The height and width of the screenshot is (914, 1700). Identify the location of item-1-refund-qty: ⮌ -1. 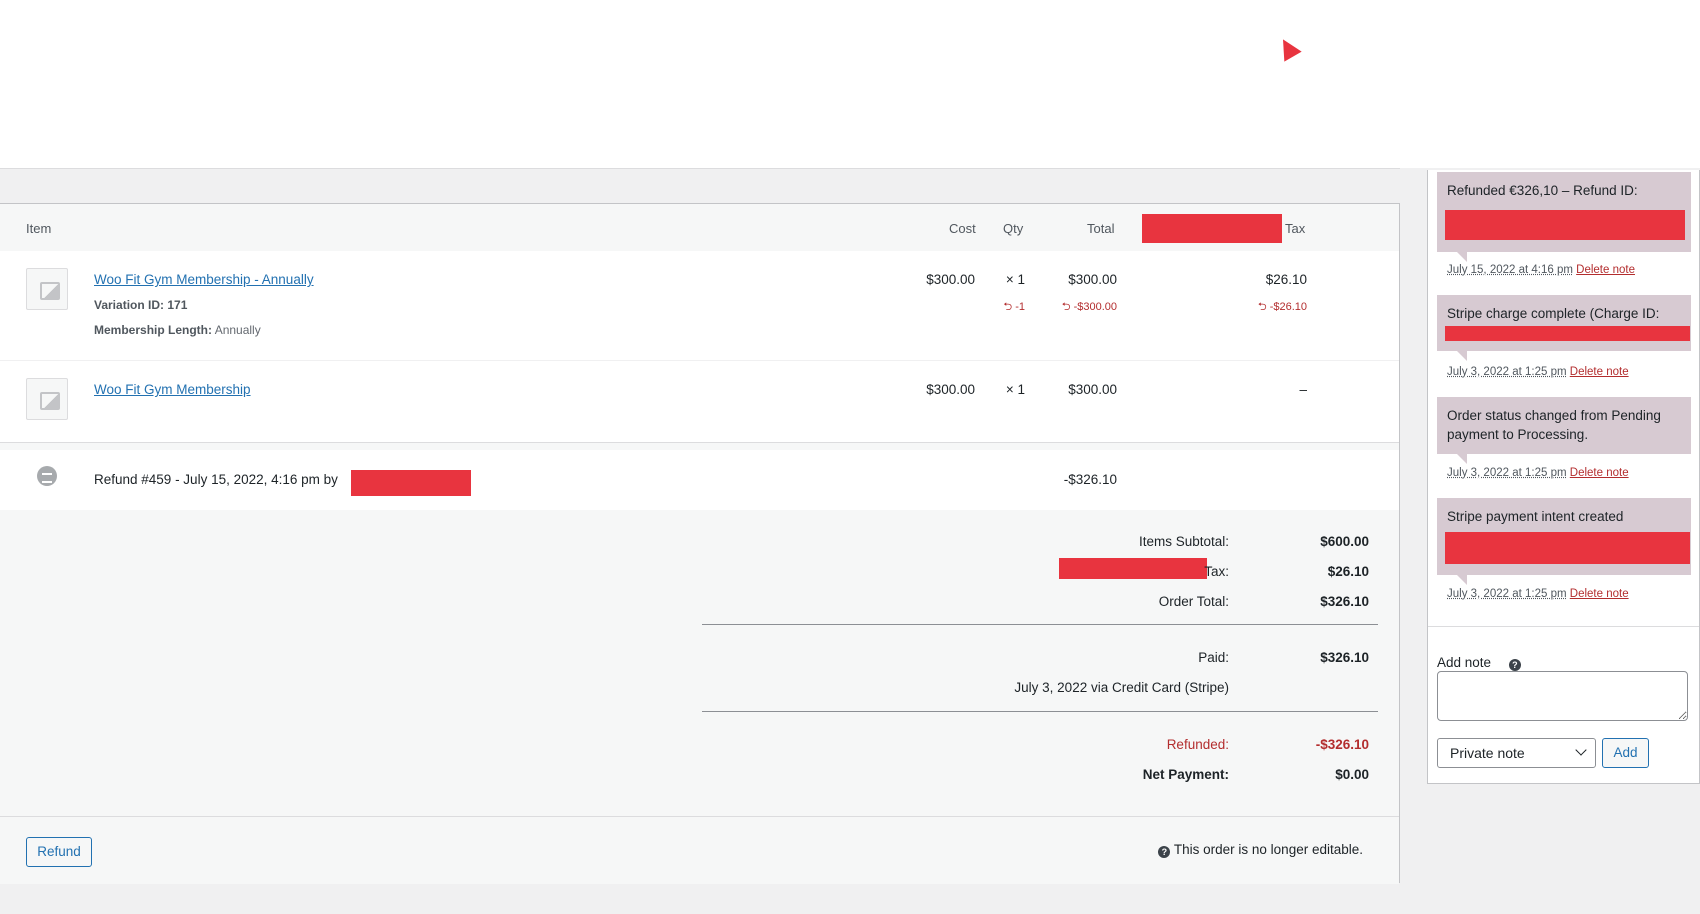
(1014, 307).